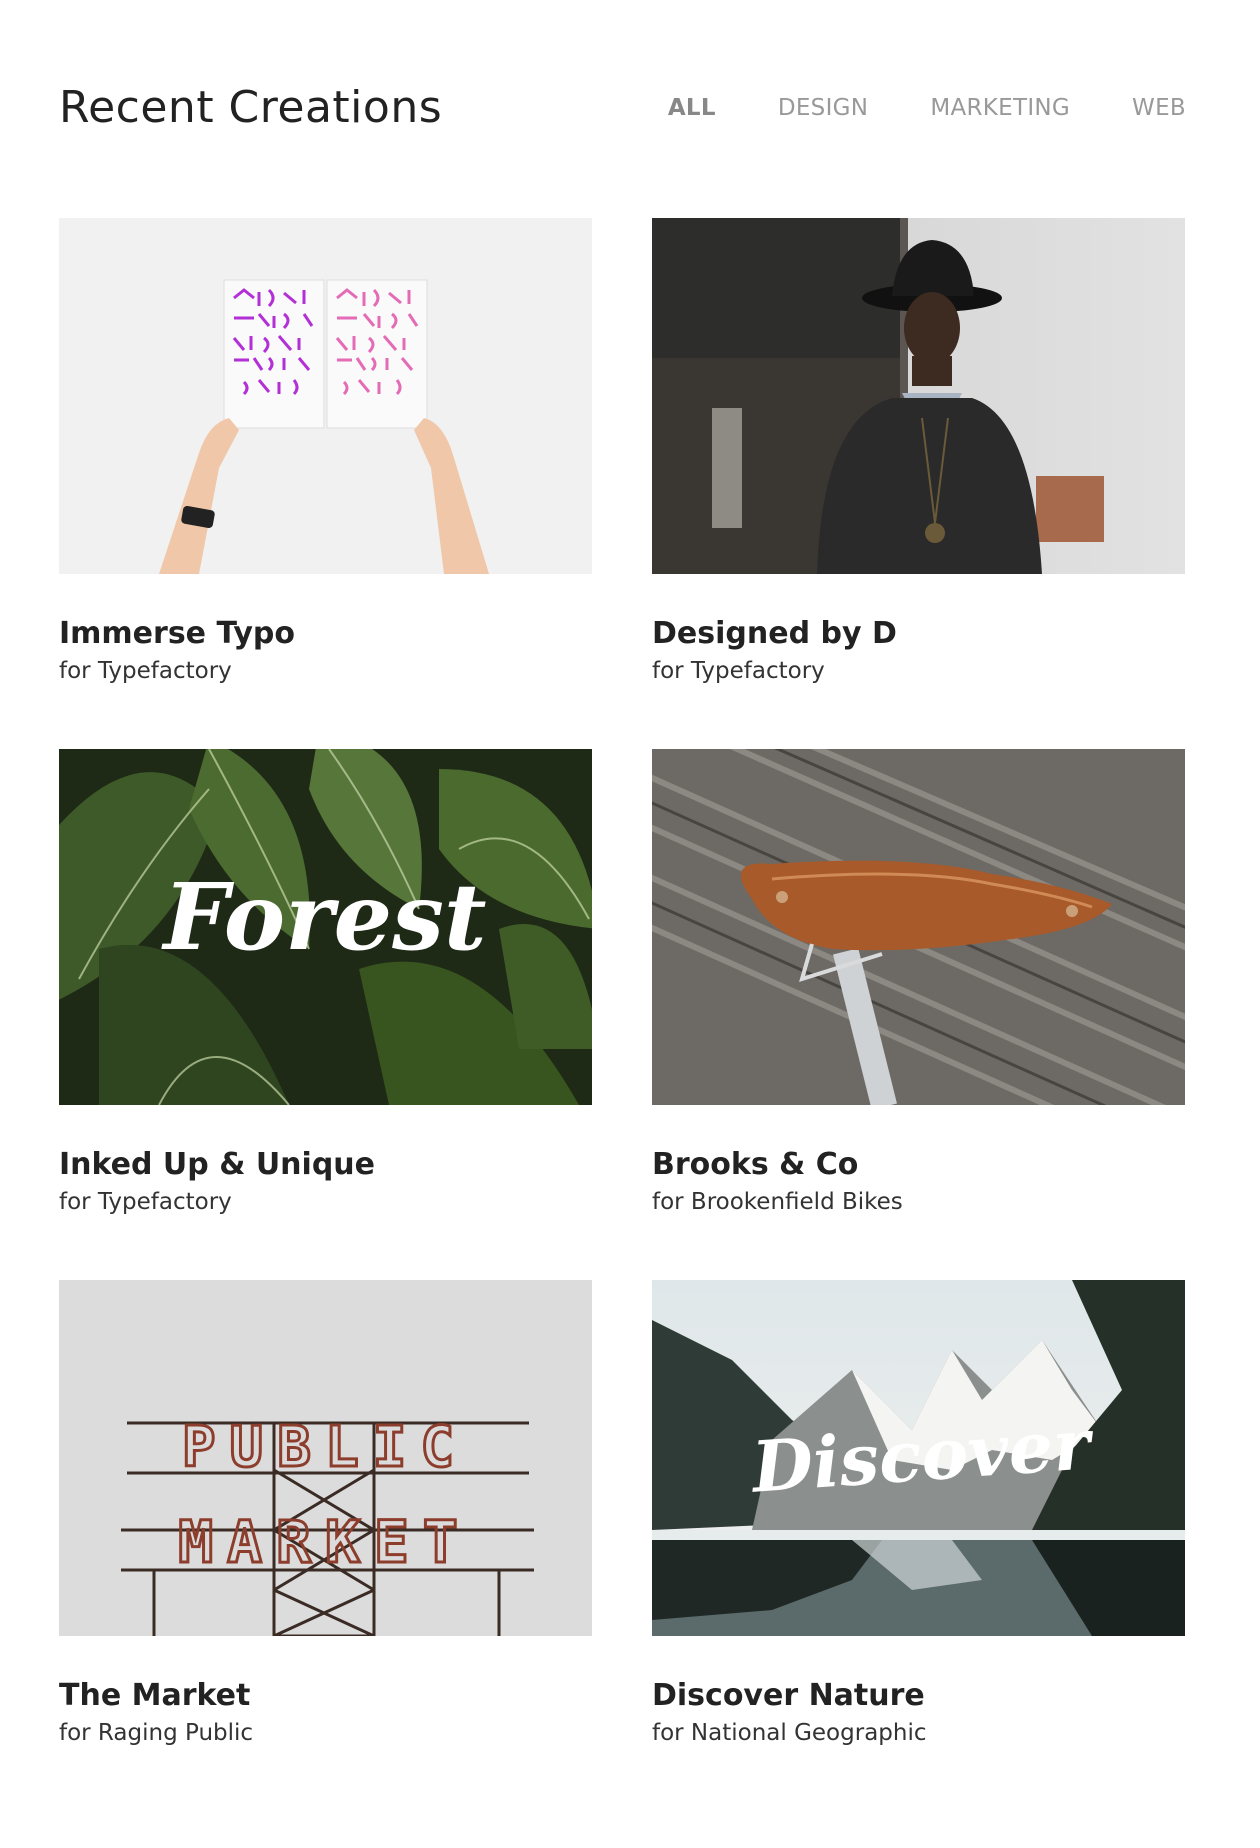  What do you see at coordinates (823, 108) in the screenshot?
I see `filter-design: DESIGN` at bounding box center [823, 108].